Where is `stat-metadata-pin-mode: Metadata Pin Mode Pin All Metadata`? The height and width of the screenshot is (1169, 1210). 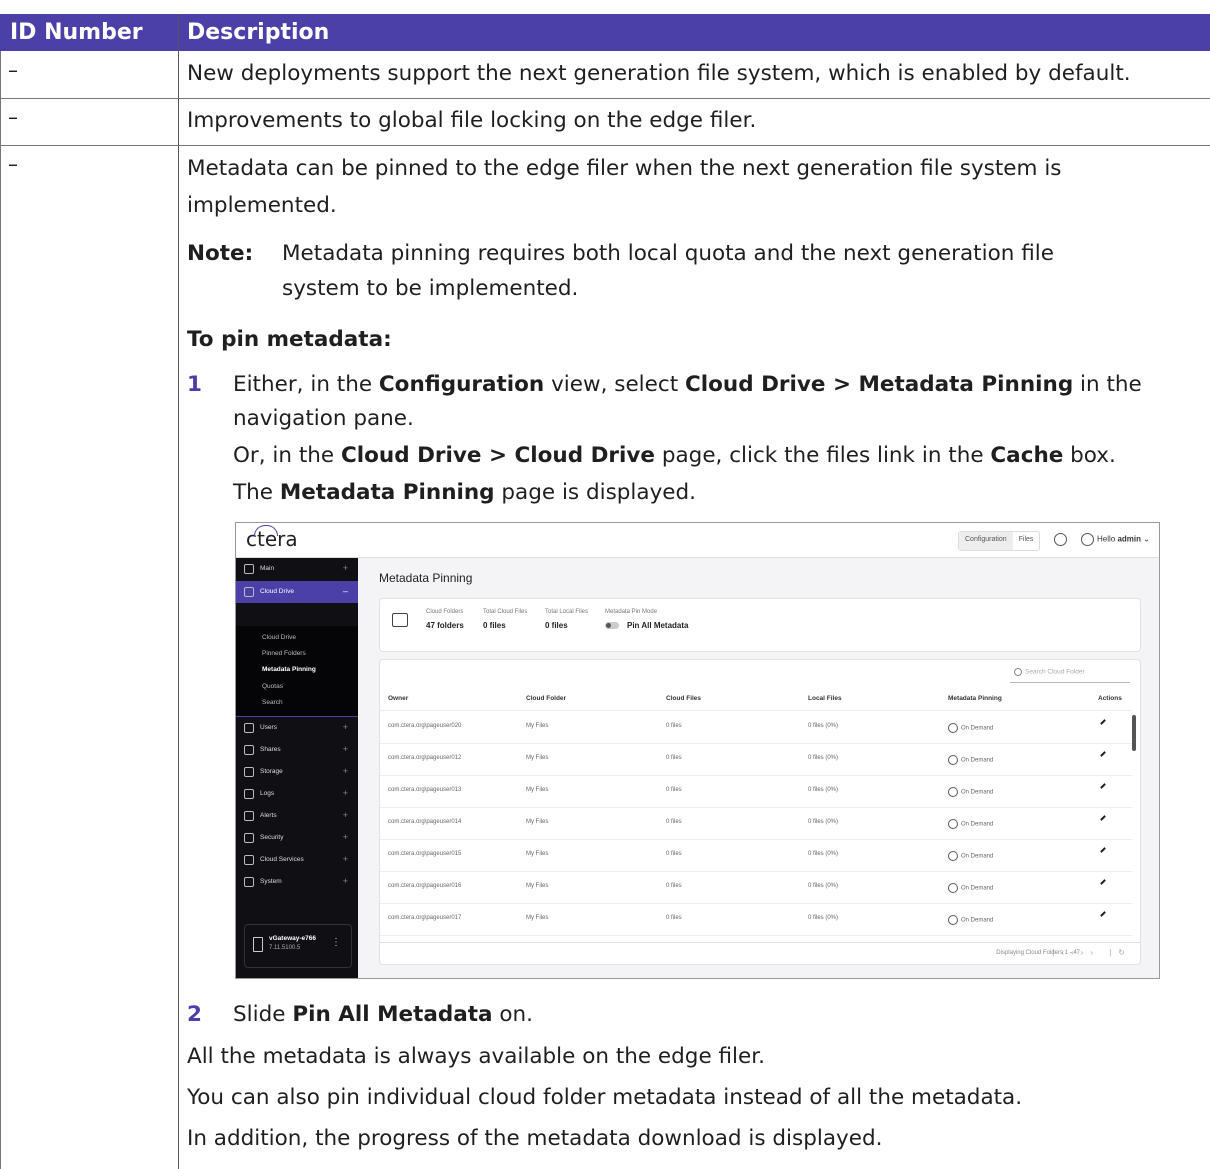
stat-metadata-pin-mode: Metadata Pin Mode Pin All Metadata is located at coordinates (647, 619).